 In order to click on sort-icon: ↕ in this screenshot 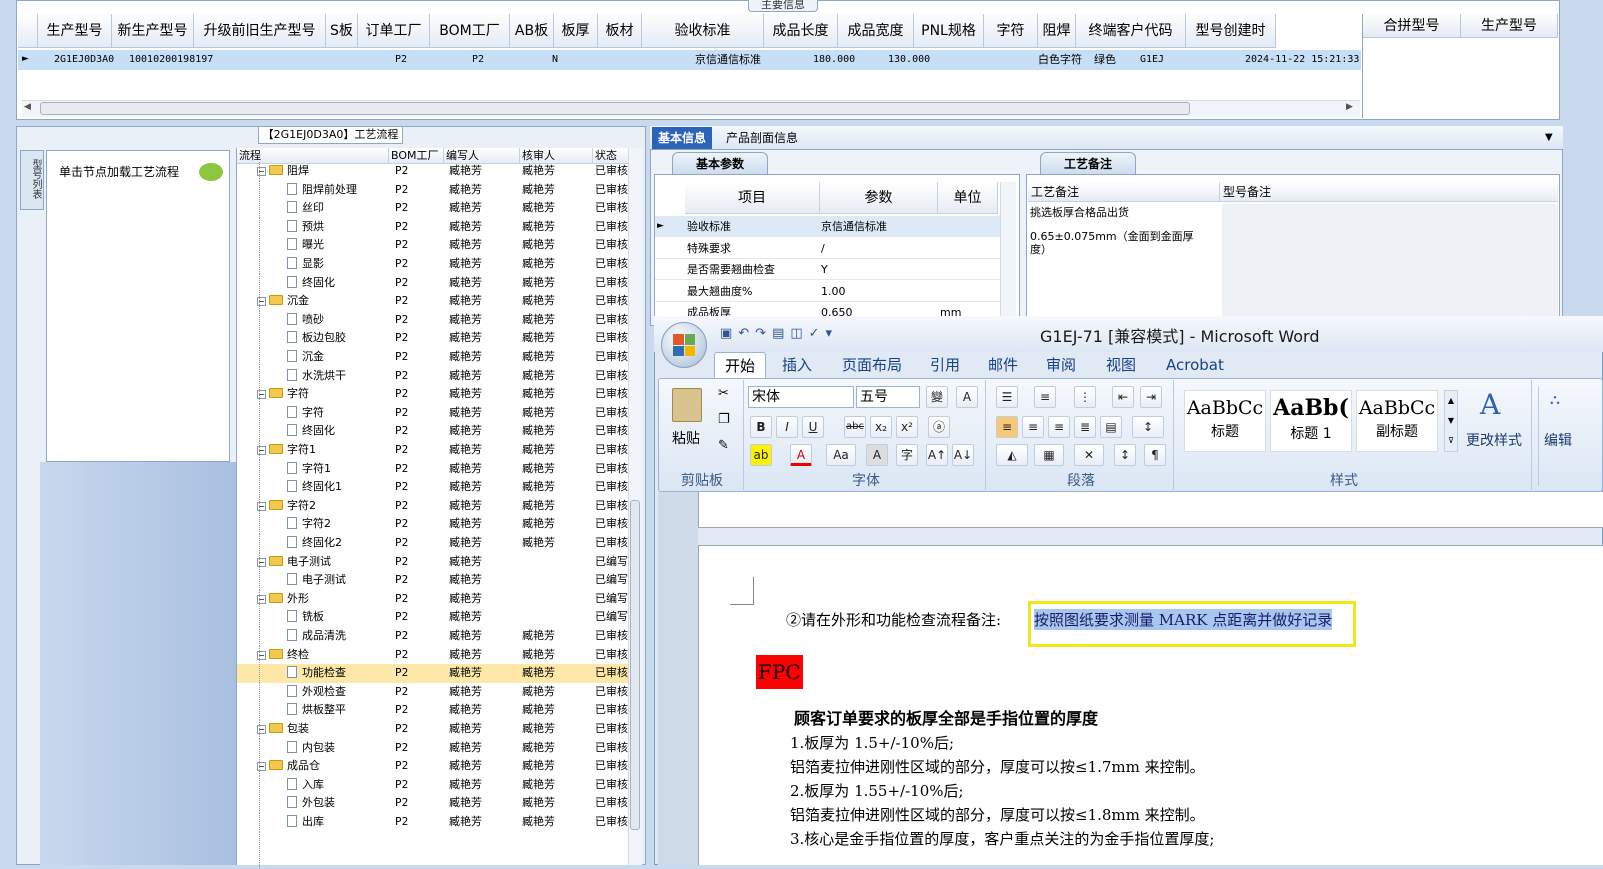, I will do `click(1125, 455)`.